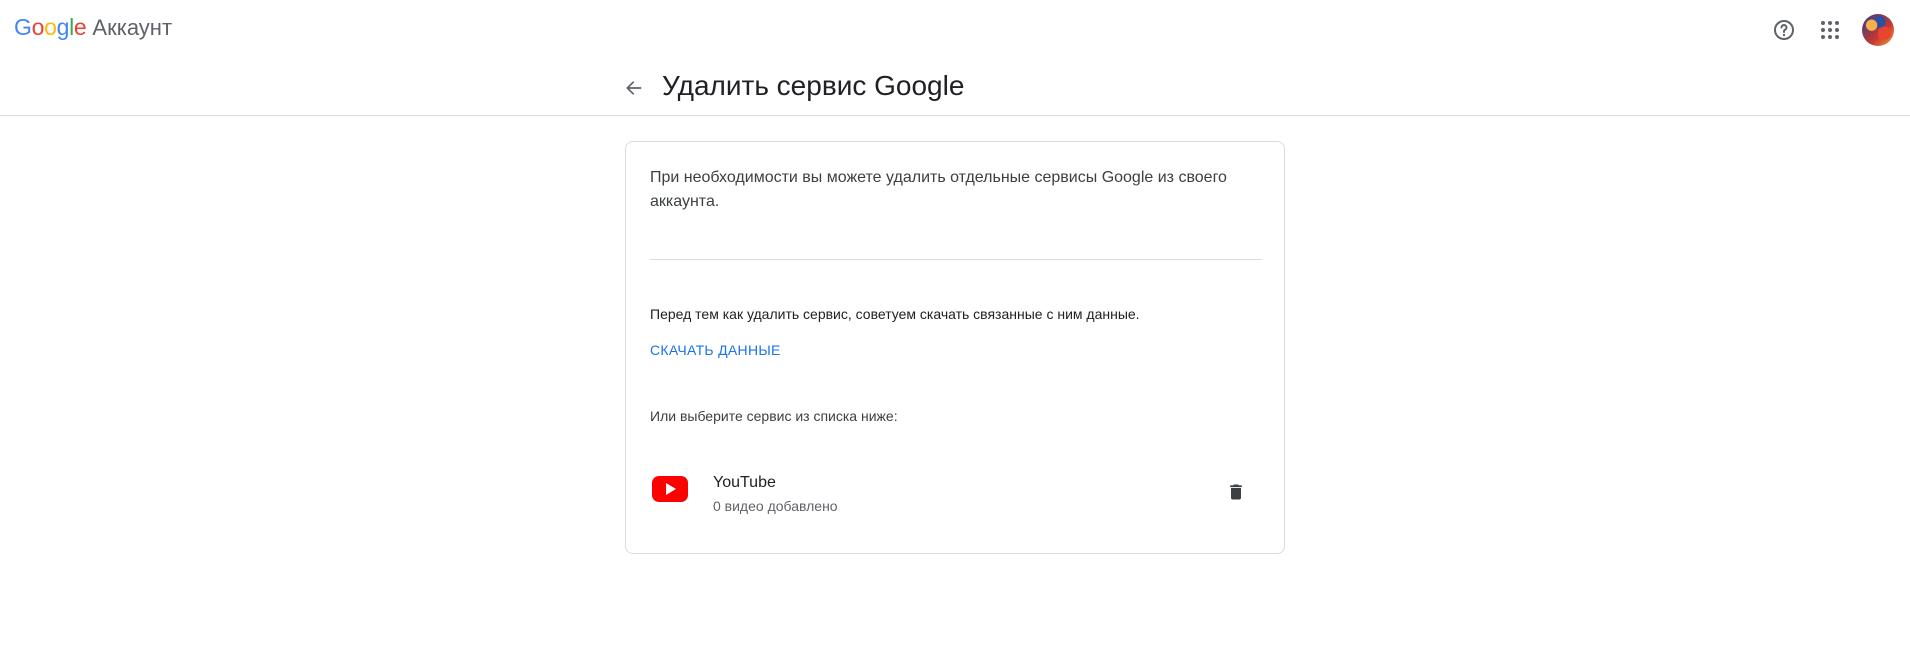 This screenshot has height=659, width=1910. Describe the element at coordinates (774, 416) in the screenshot. I see `choose-service-label: Или выберите сервис из списка ниже:` at that location.